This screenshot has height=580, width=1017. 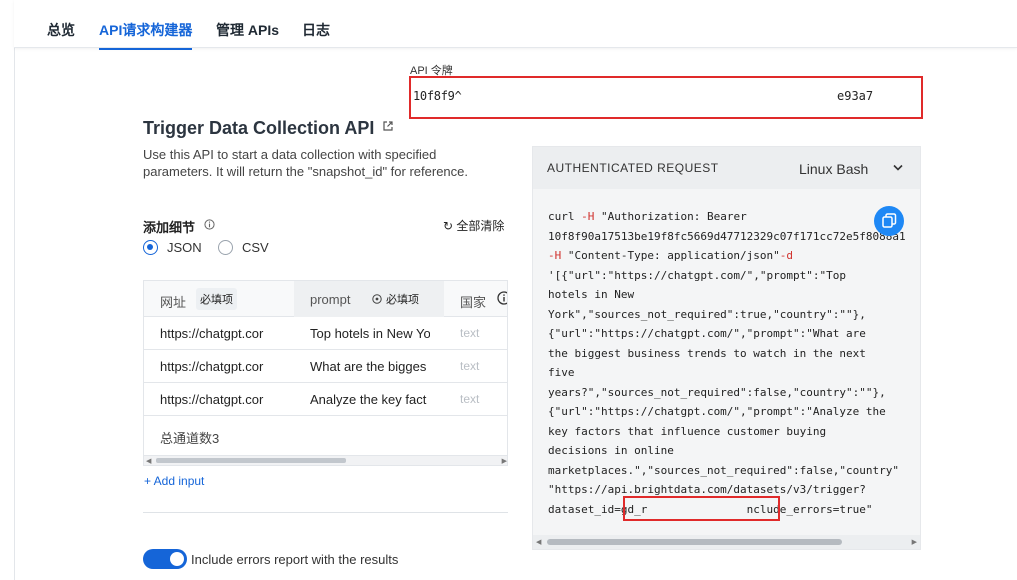 I want to click on total-channels: 总通道数3, so click(x=190, y=438).